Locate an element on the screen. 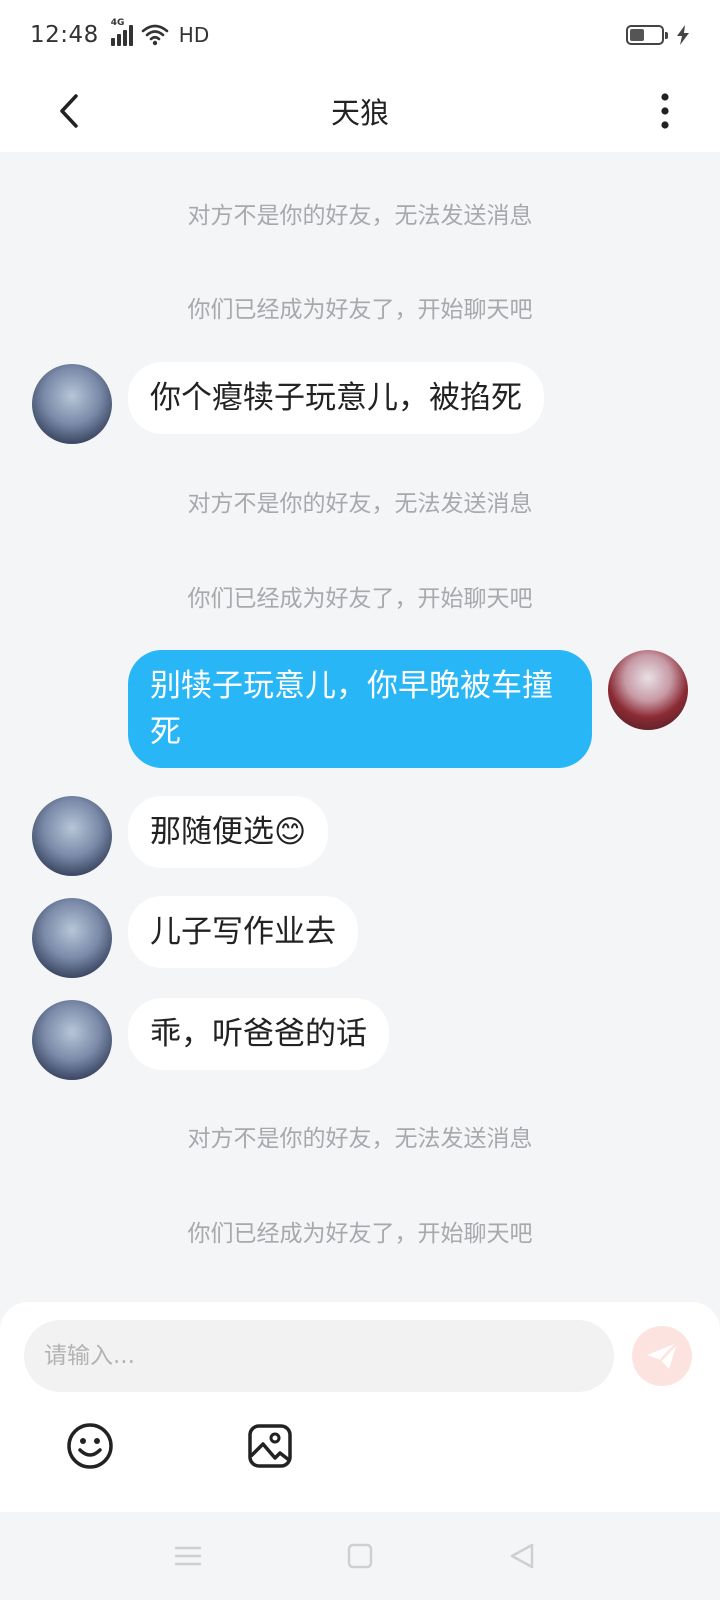 The width and height of the screenshot is (720, 1600). network-type: 4G is located at coordinates (117, 23).